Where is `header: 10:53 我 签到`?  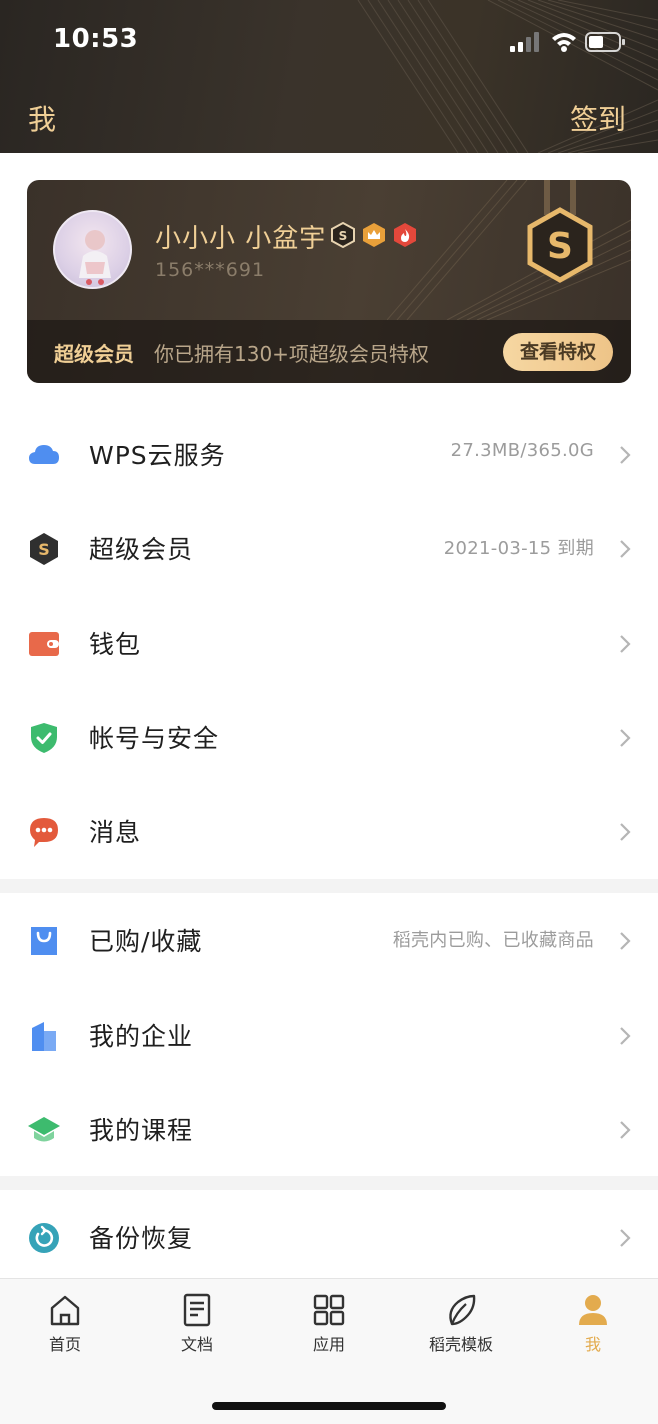 header: 10:53 我 签到 is located at coordinates (329, 76).